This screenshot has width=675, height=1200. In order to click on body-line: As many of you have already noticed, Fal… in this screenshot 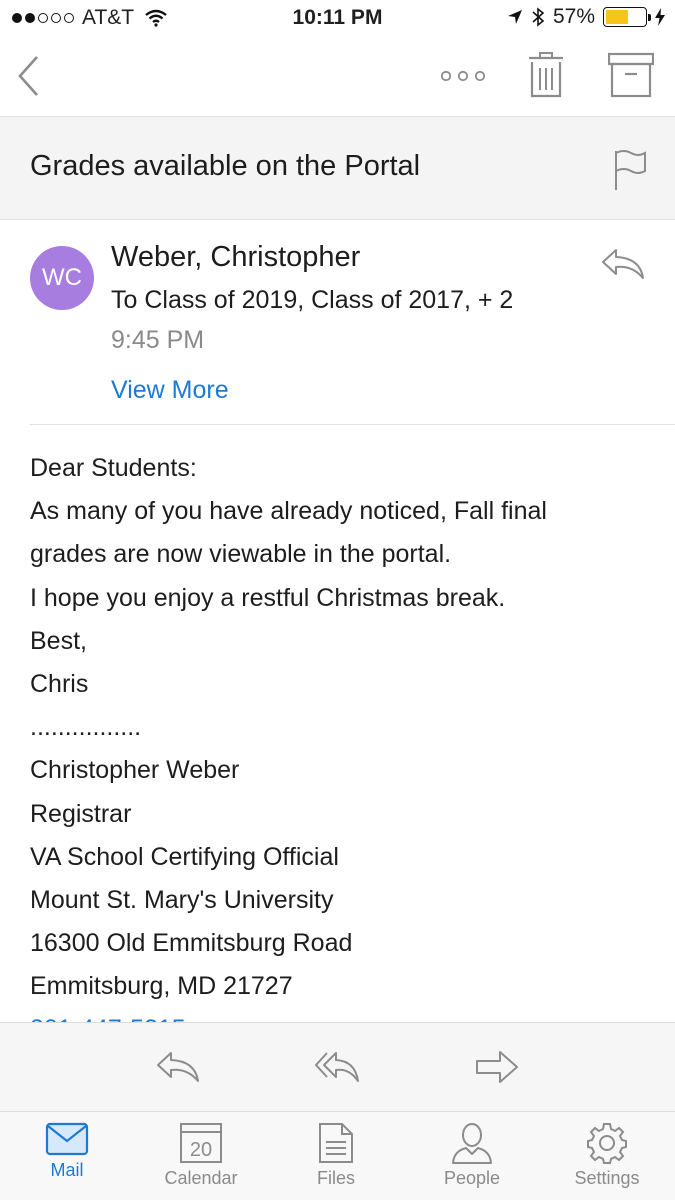, I will do `click(288, 511)`.